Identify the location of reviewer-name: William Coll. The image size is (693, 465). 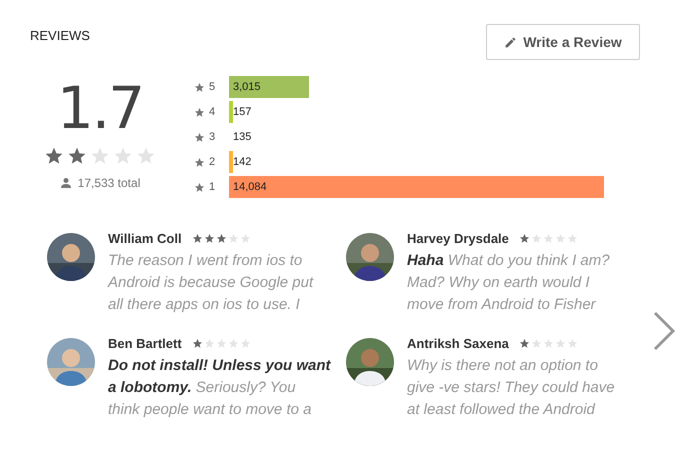
(145, 238).